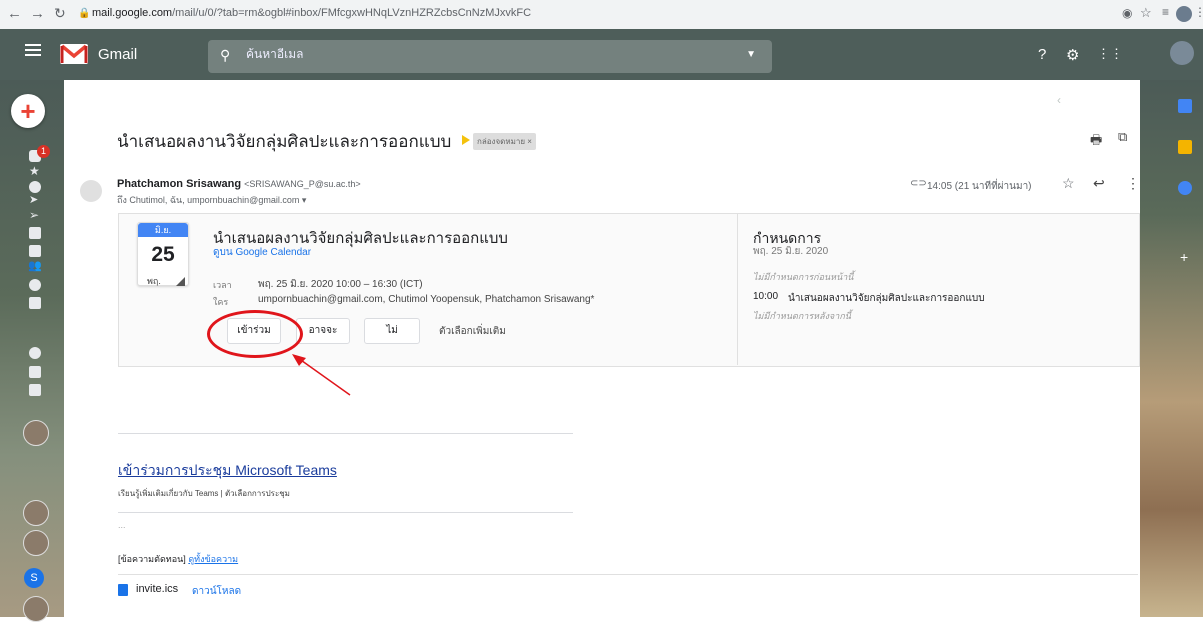  I want to click on rsvp-maybe-button: อาจจะ, so click(323, 331).